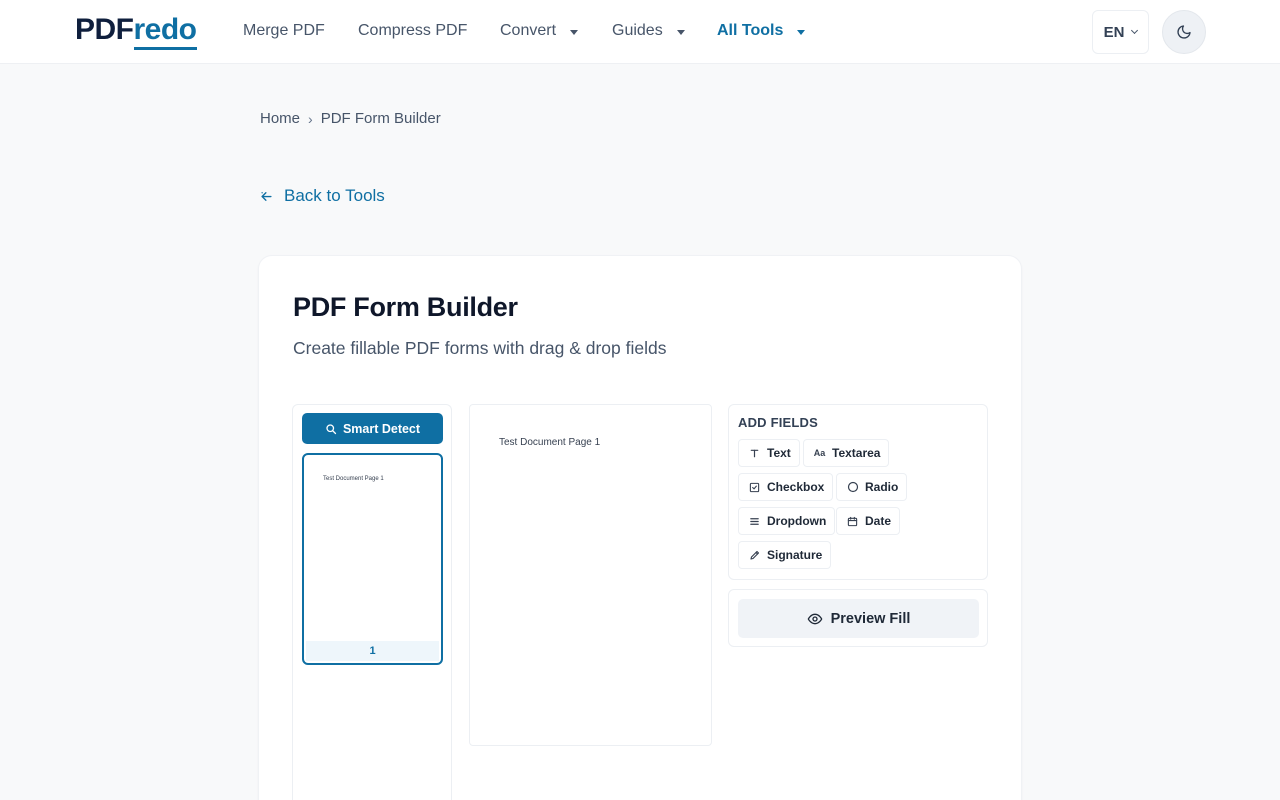  What do you see at coordinates (852, 487) in the screenshot?
I see `radio-field-icon` at bounding box center [852, 487].